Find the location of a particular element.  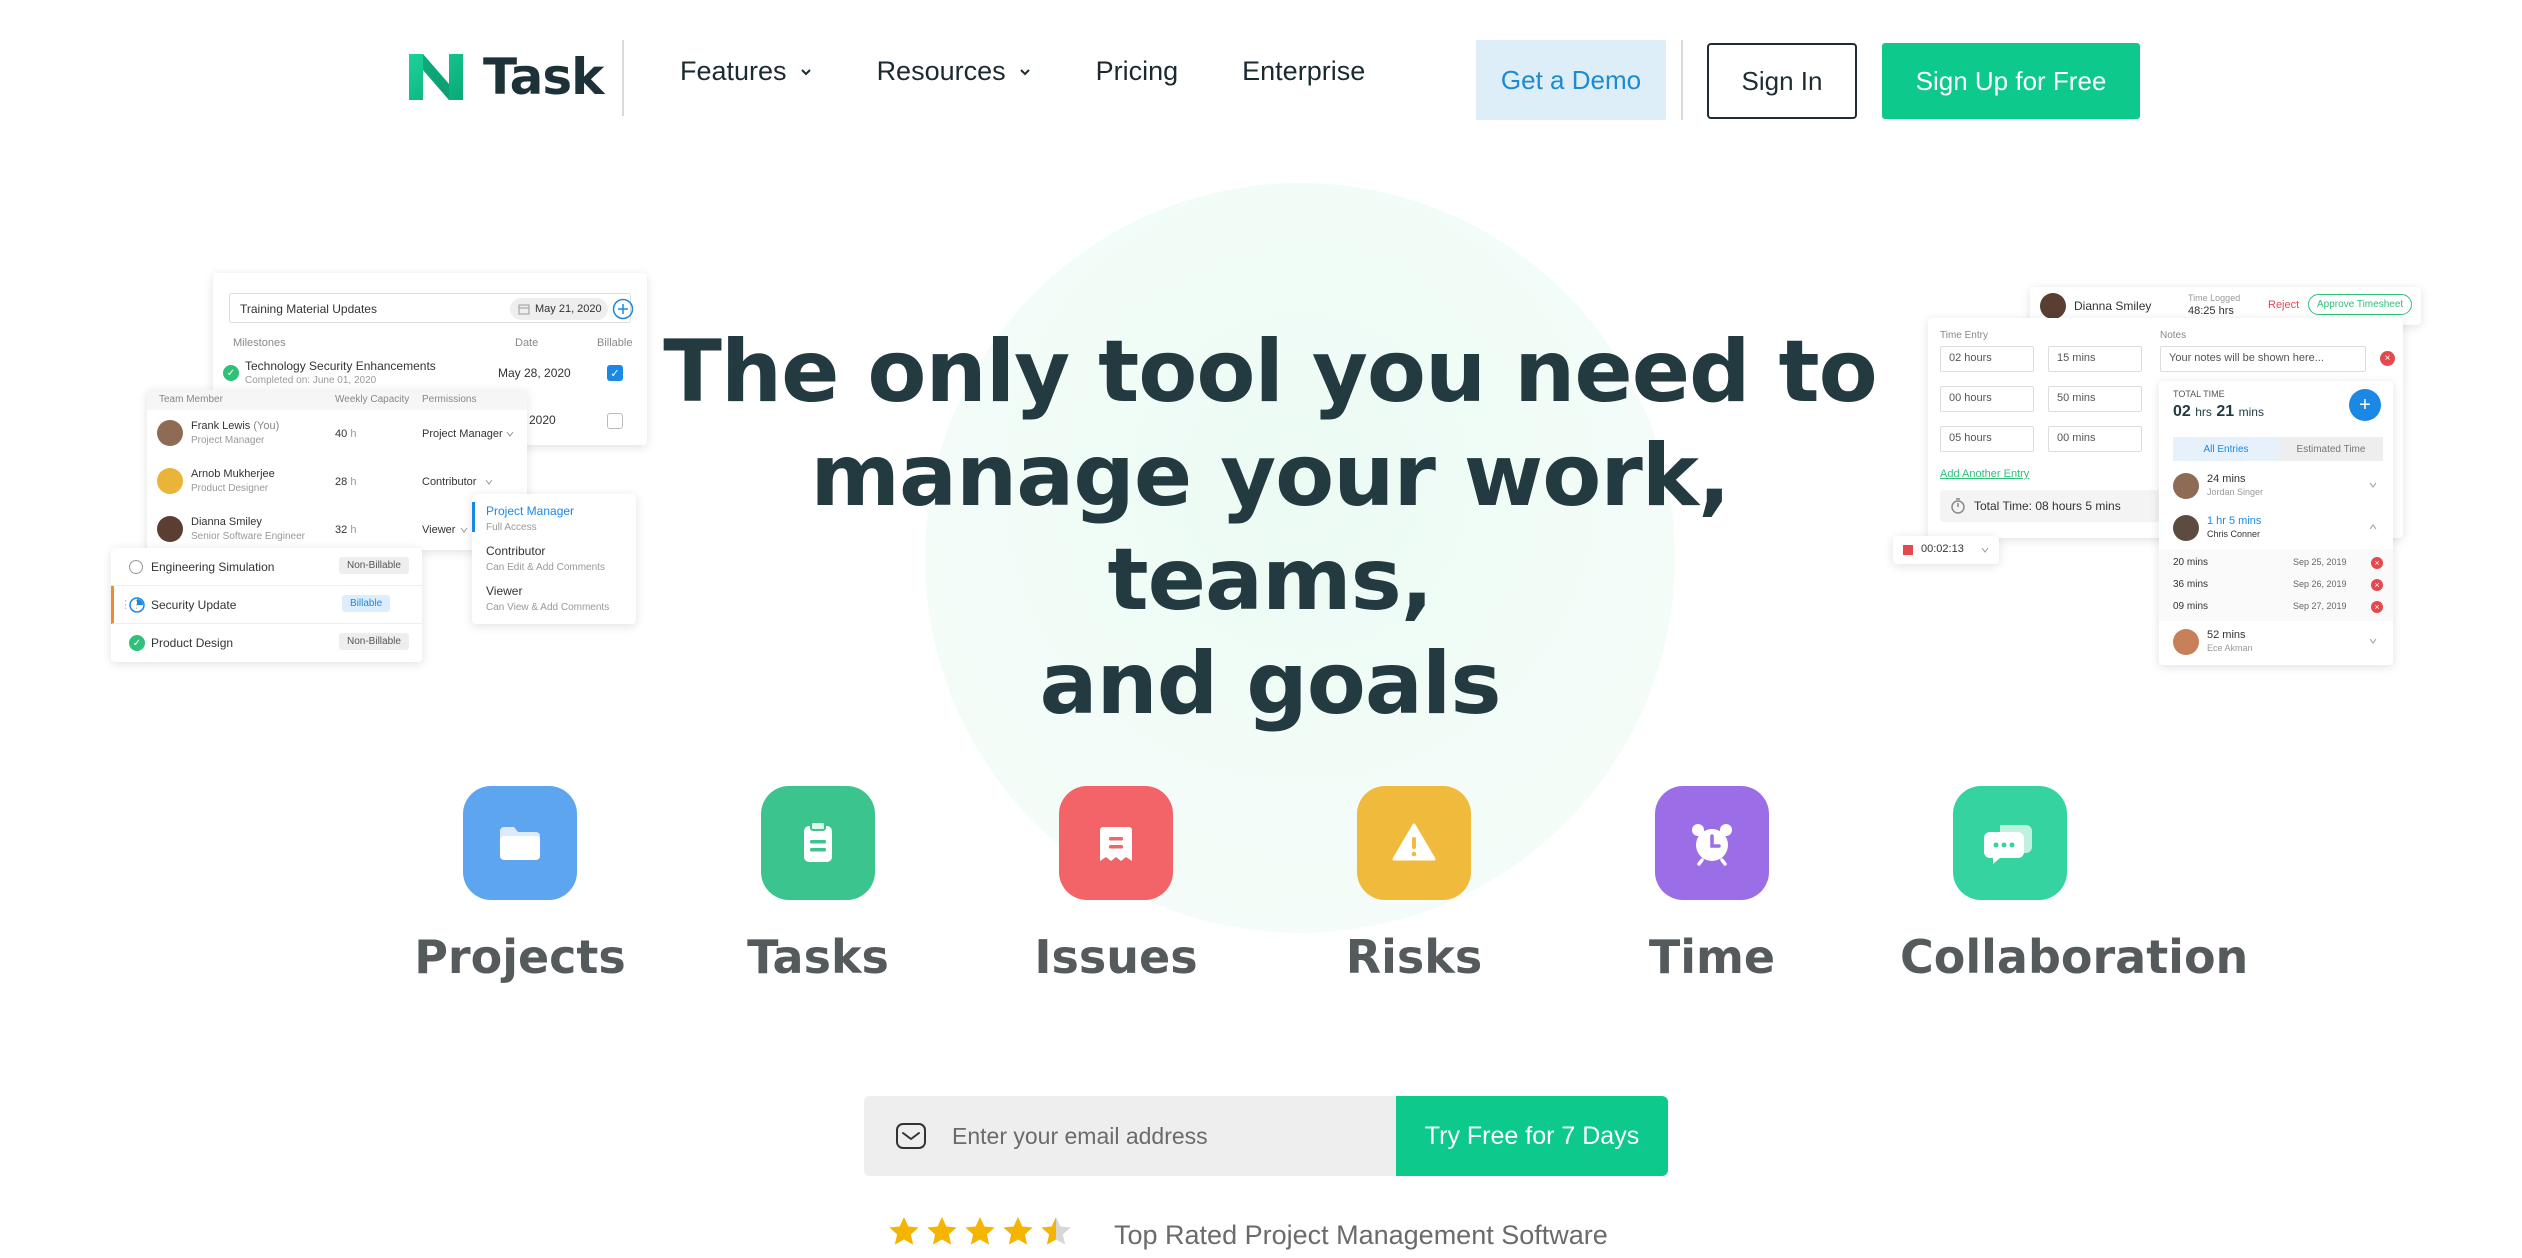

timesheet-user: Dianna Smiley is located at coordinates (2113, 306).